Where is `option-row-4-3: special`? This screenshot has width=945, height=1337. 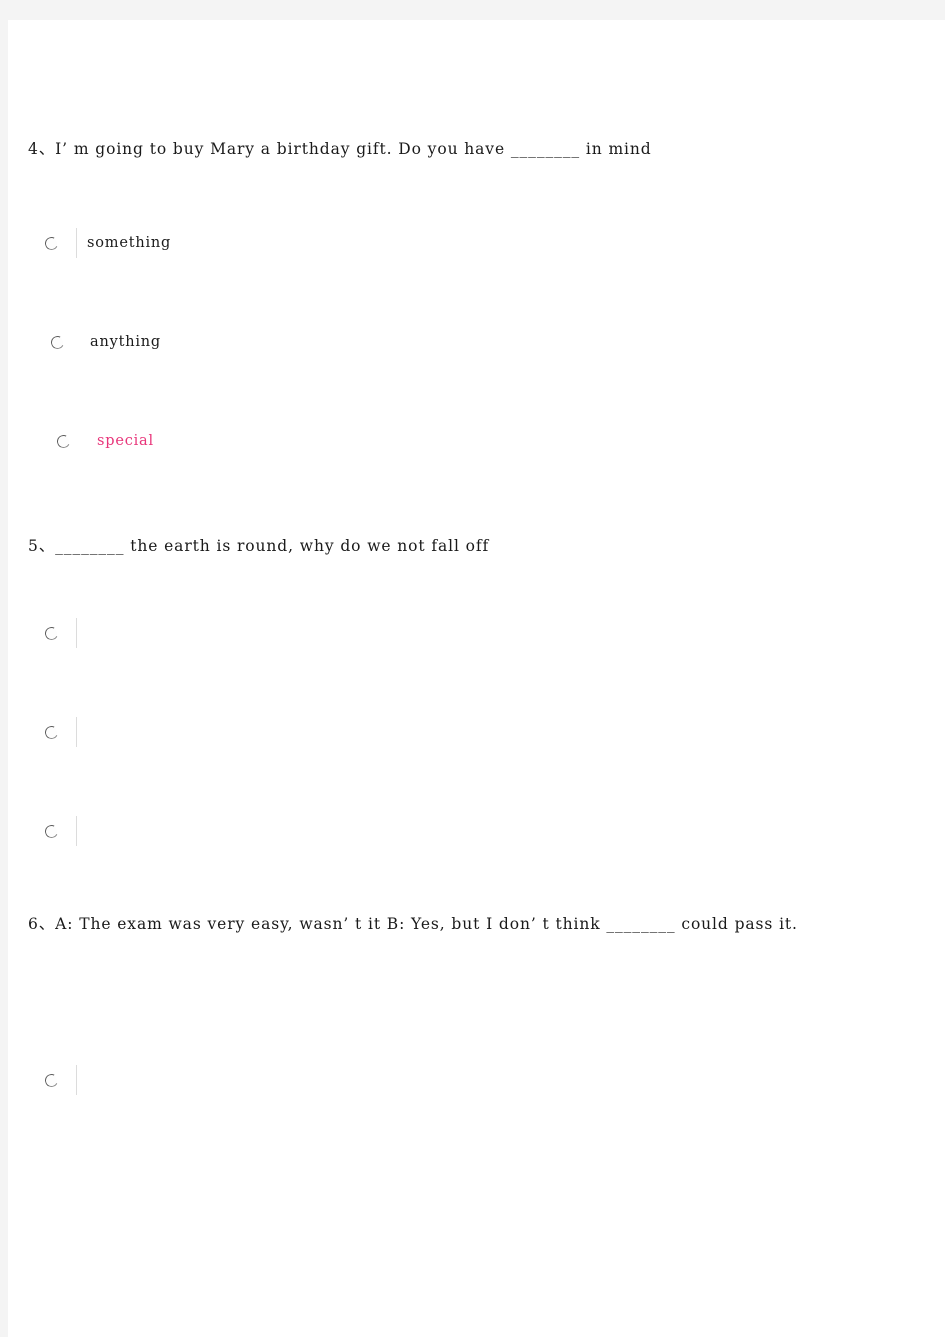
option-row-4-3: special is located at coordinates (104, 441).